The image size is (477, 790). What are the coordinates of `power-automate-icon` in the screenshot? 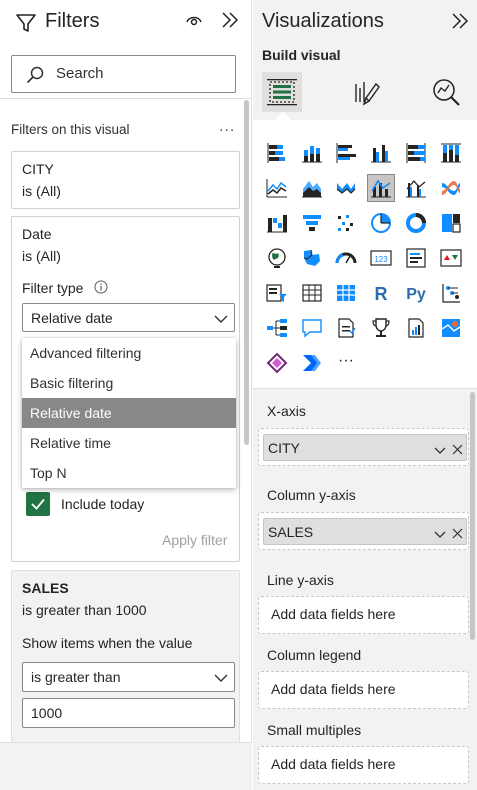 It's located at (312, 363).